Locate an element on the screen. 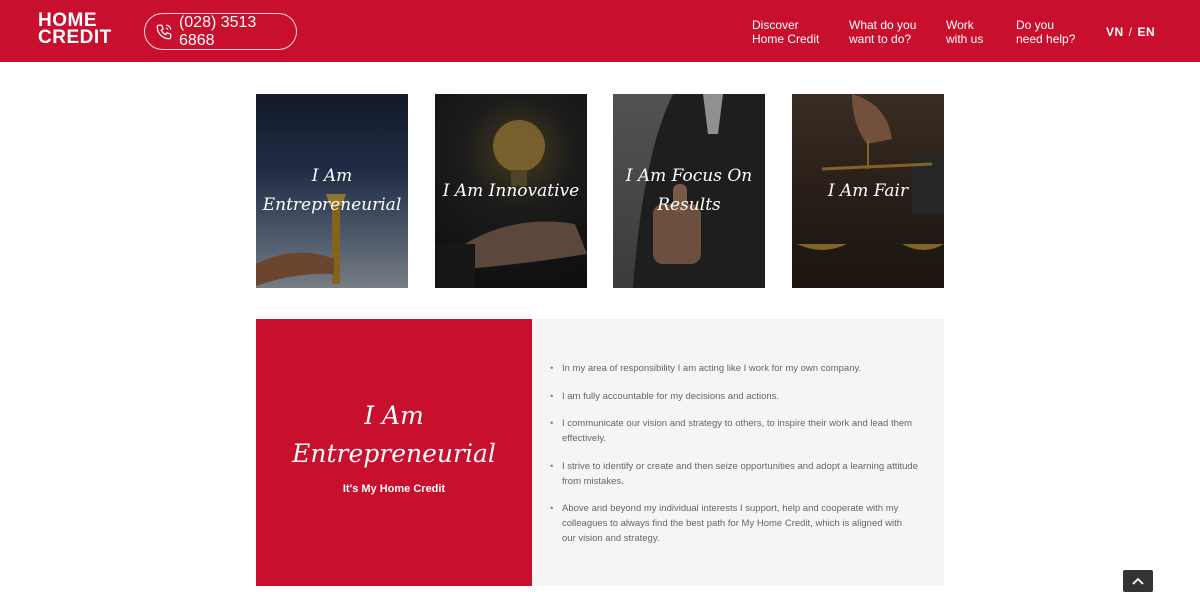  card-title-line-1: I Am Fair is located at coordinates (868, 190).